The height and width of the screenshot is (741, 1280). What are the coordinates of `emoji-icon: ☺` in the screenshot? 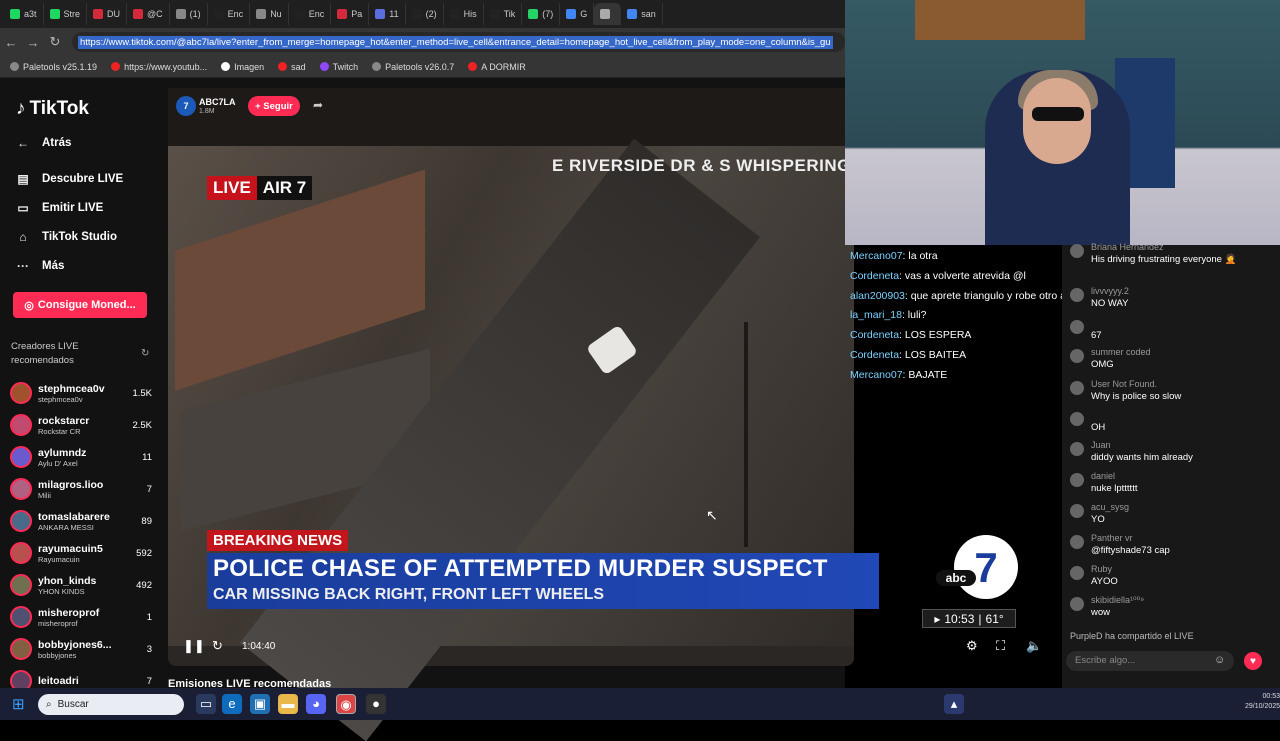 It's located at (1219, 660).